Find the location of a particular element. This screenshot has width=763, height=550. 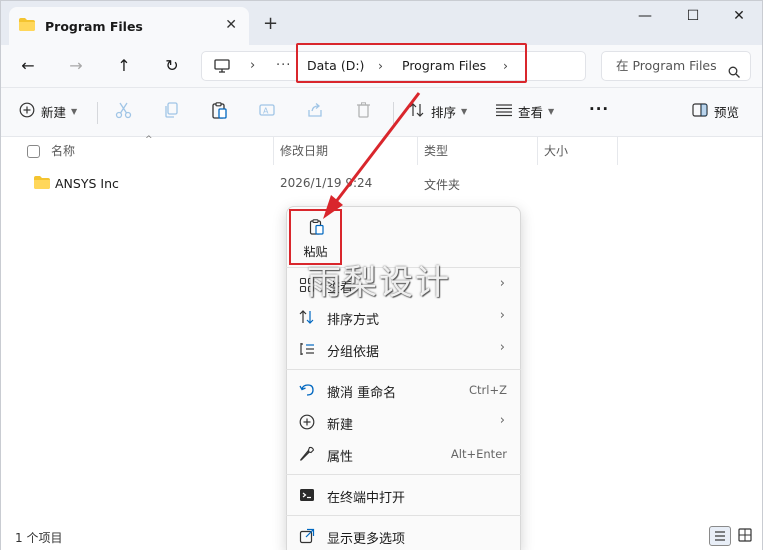

menu-item-open-in-terminal: 在终端中打开 is located at coordinates (403, 495).